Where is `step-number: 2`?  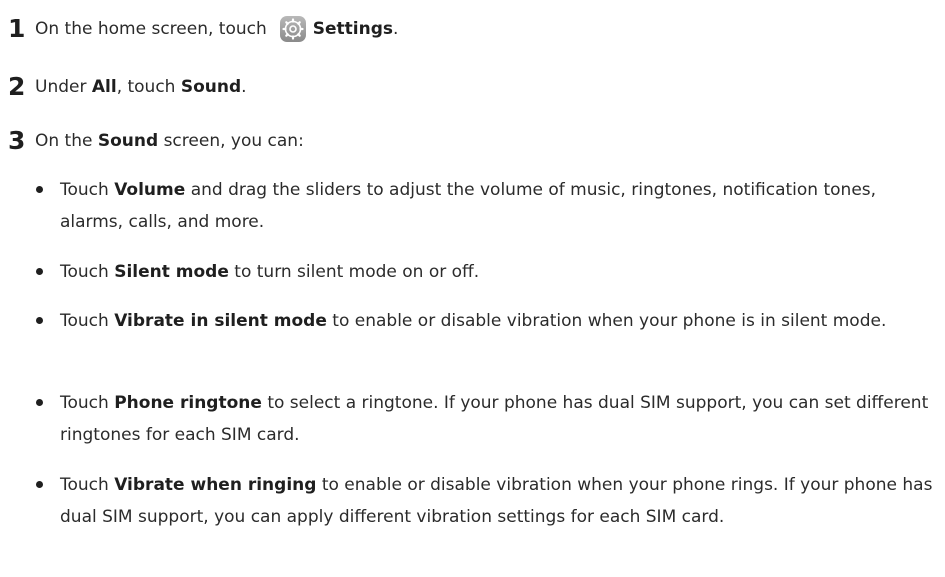 step-number: 2 is located at coordinates (17, 86).